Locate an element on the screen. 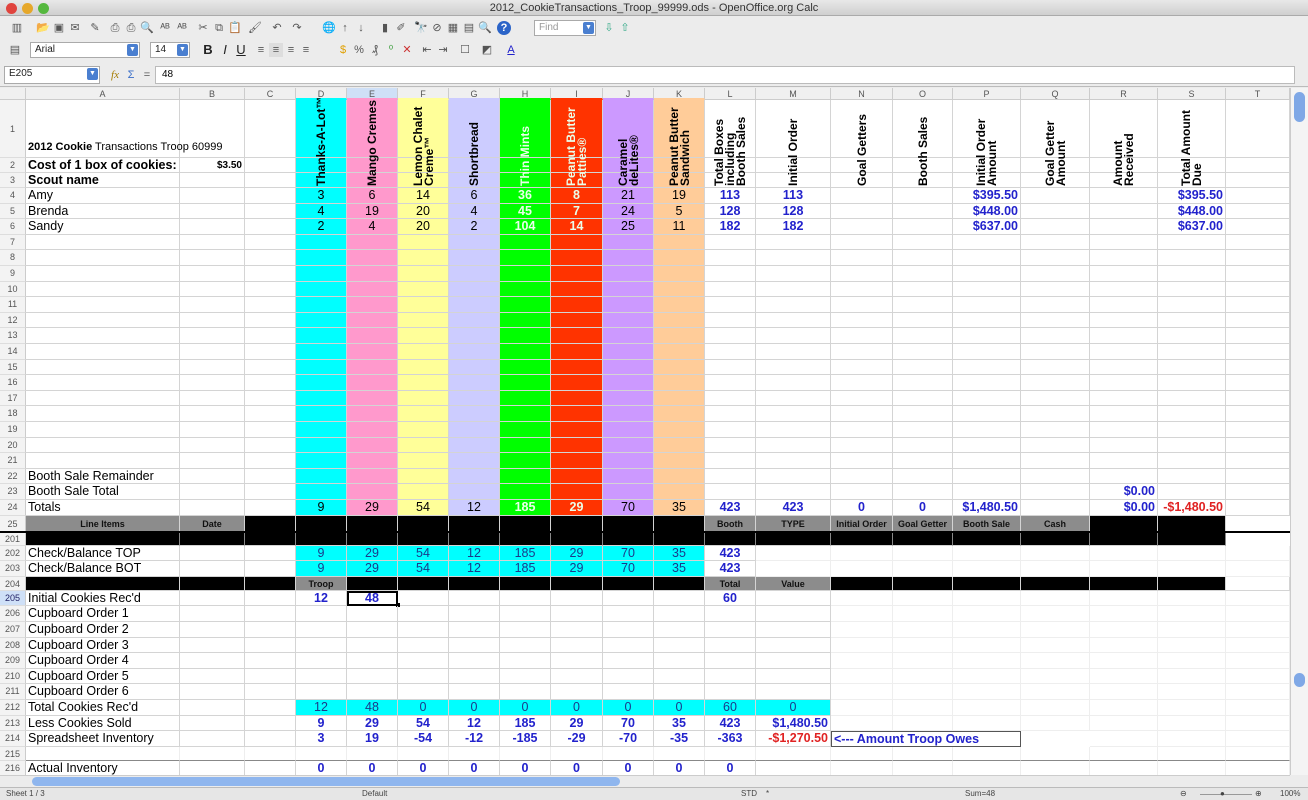  cell-T207 is located at coordinates (1258, 630).